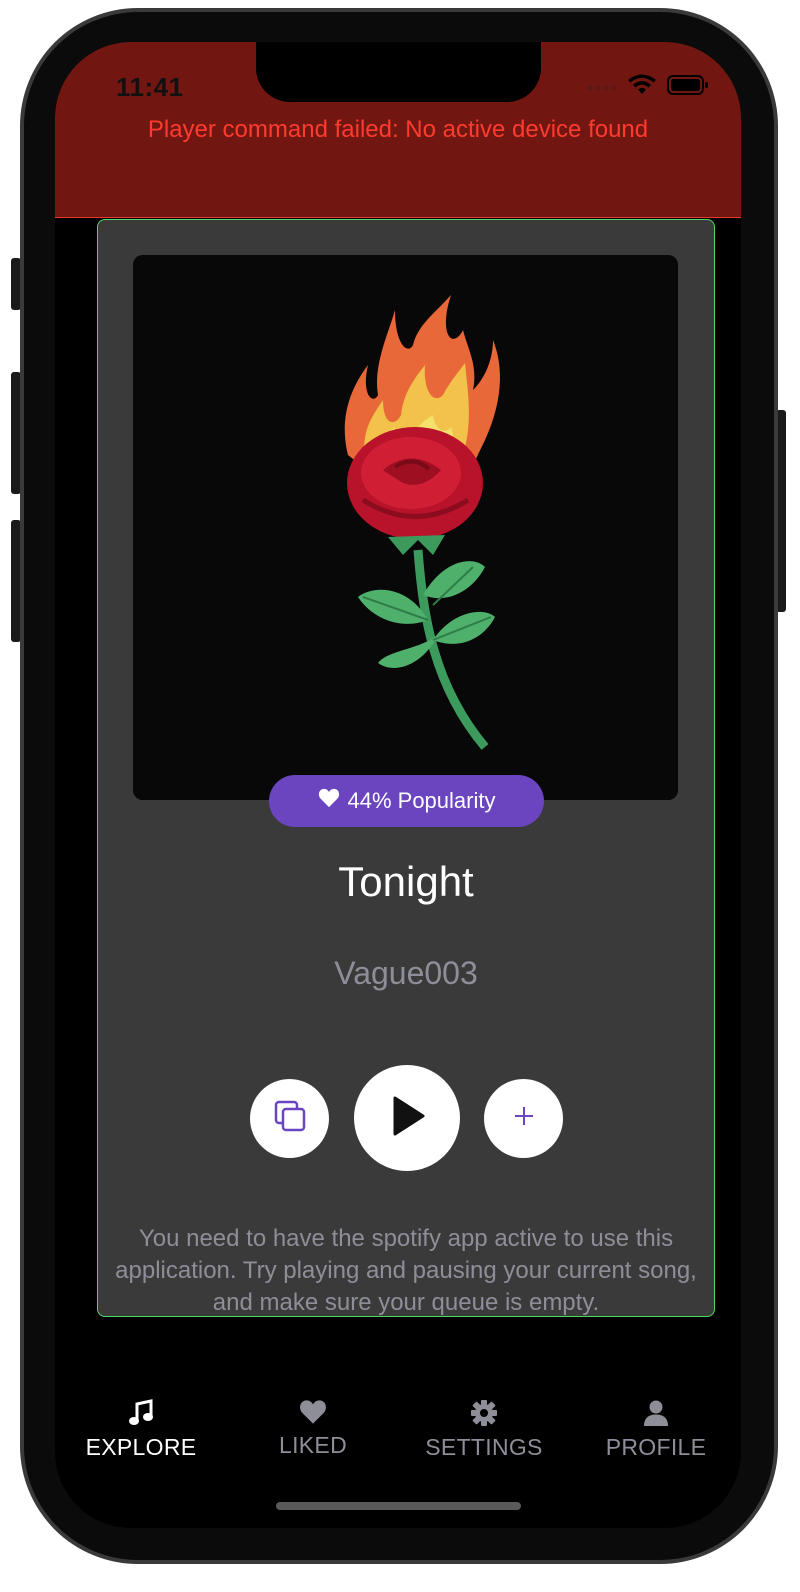 The width and height of the screenshot is (800, 1592). Describe the element at coordinates (141, 1415) in the screenshot. I see `music-note-icon` at that location.